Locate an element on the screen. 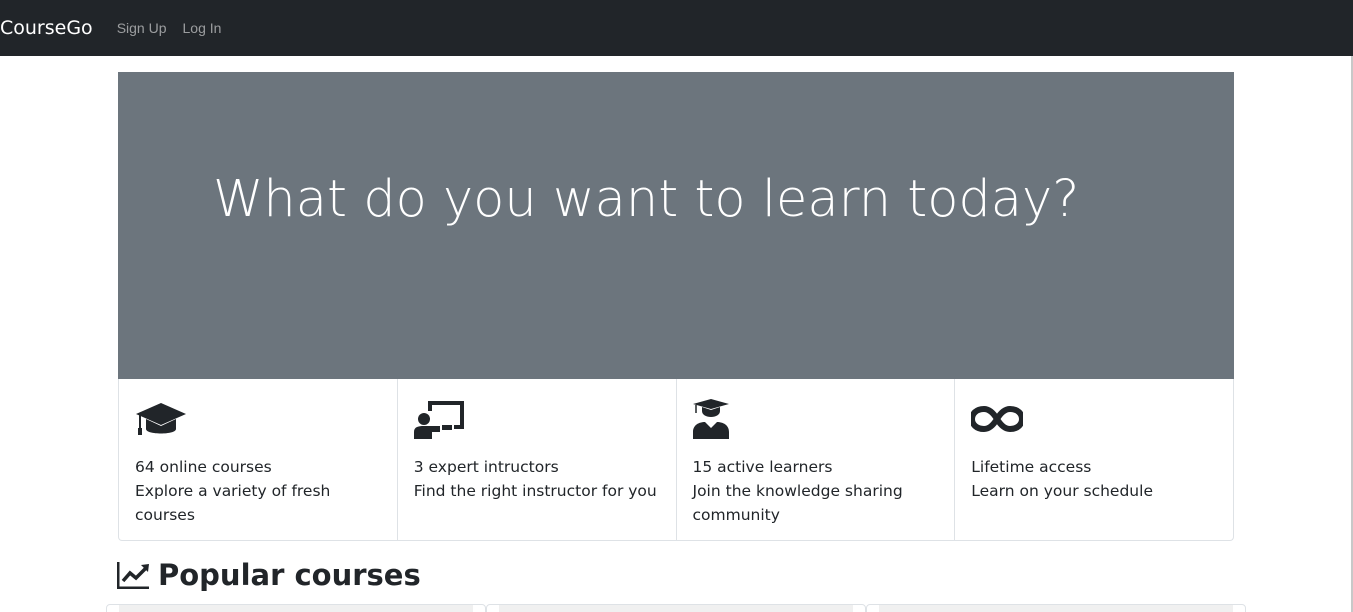 The height and width of the screenshot is (612, 1353). feature-title: Lifetime access is located at coordinates (1031, 467).